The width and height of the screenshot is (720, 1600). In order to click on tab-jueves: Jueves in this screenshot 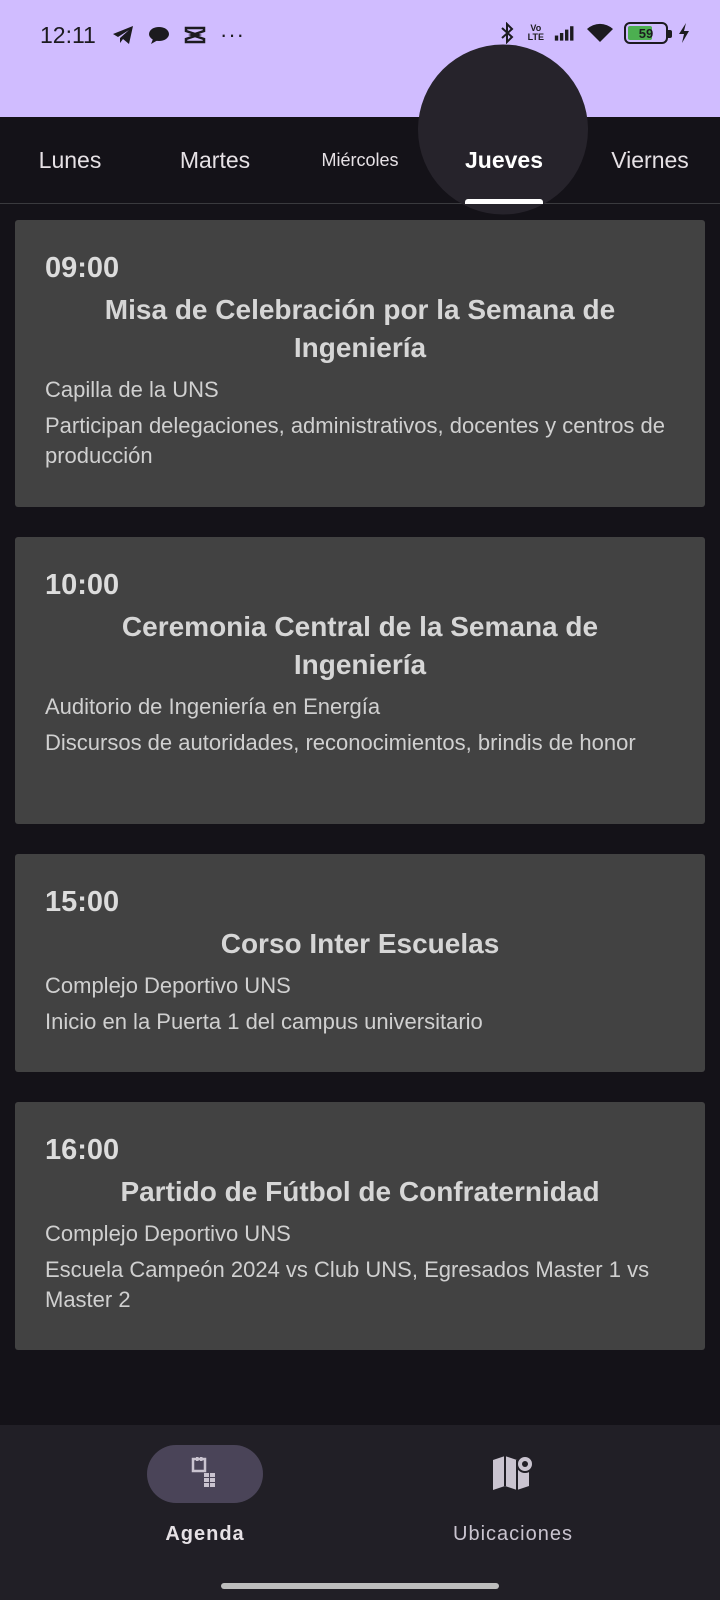, I will do `click(504, 160)`.